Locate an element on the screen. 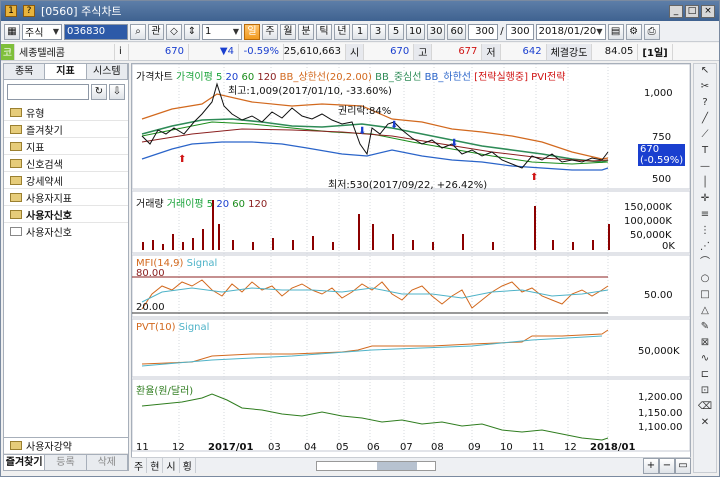 Image resolution: width=720 pixels, height=477 pixels. delete-button: 삭제 is located at coordinates (107, 462).